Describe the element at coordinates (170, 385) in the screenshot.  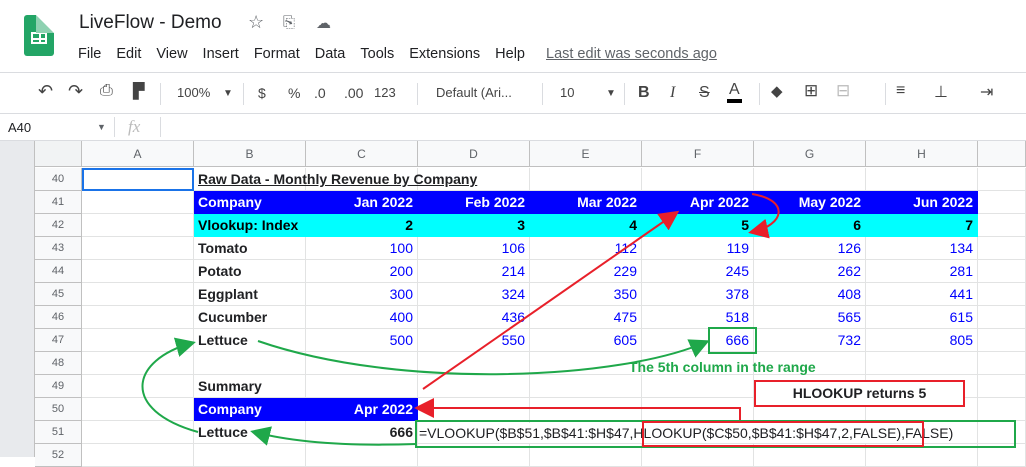
I see `arrow-lettuce51-to-lettuce47` at that location.